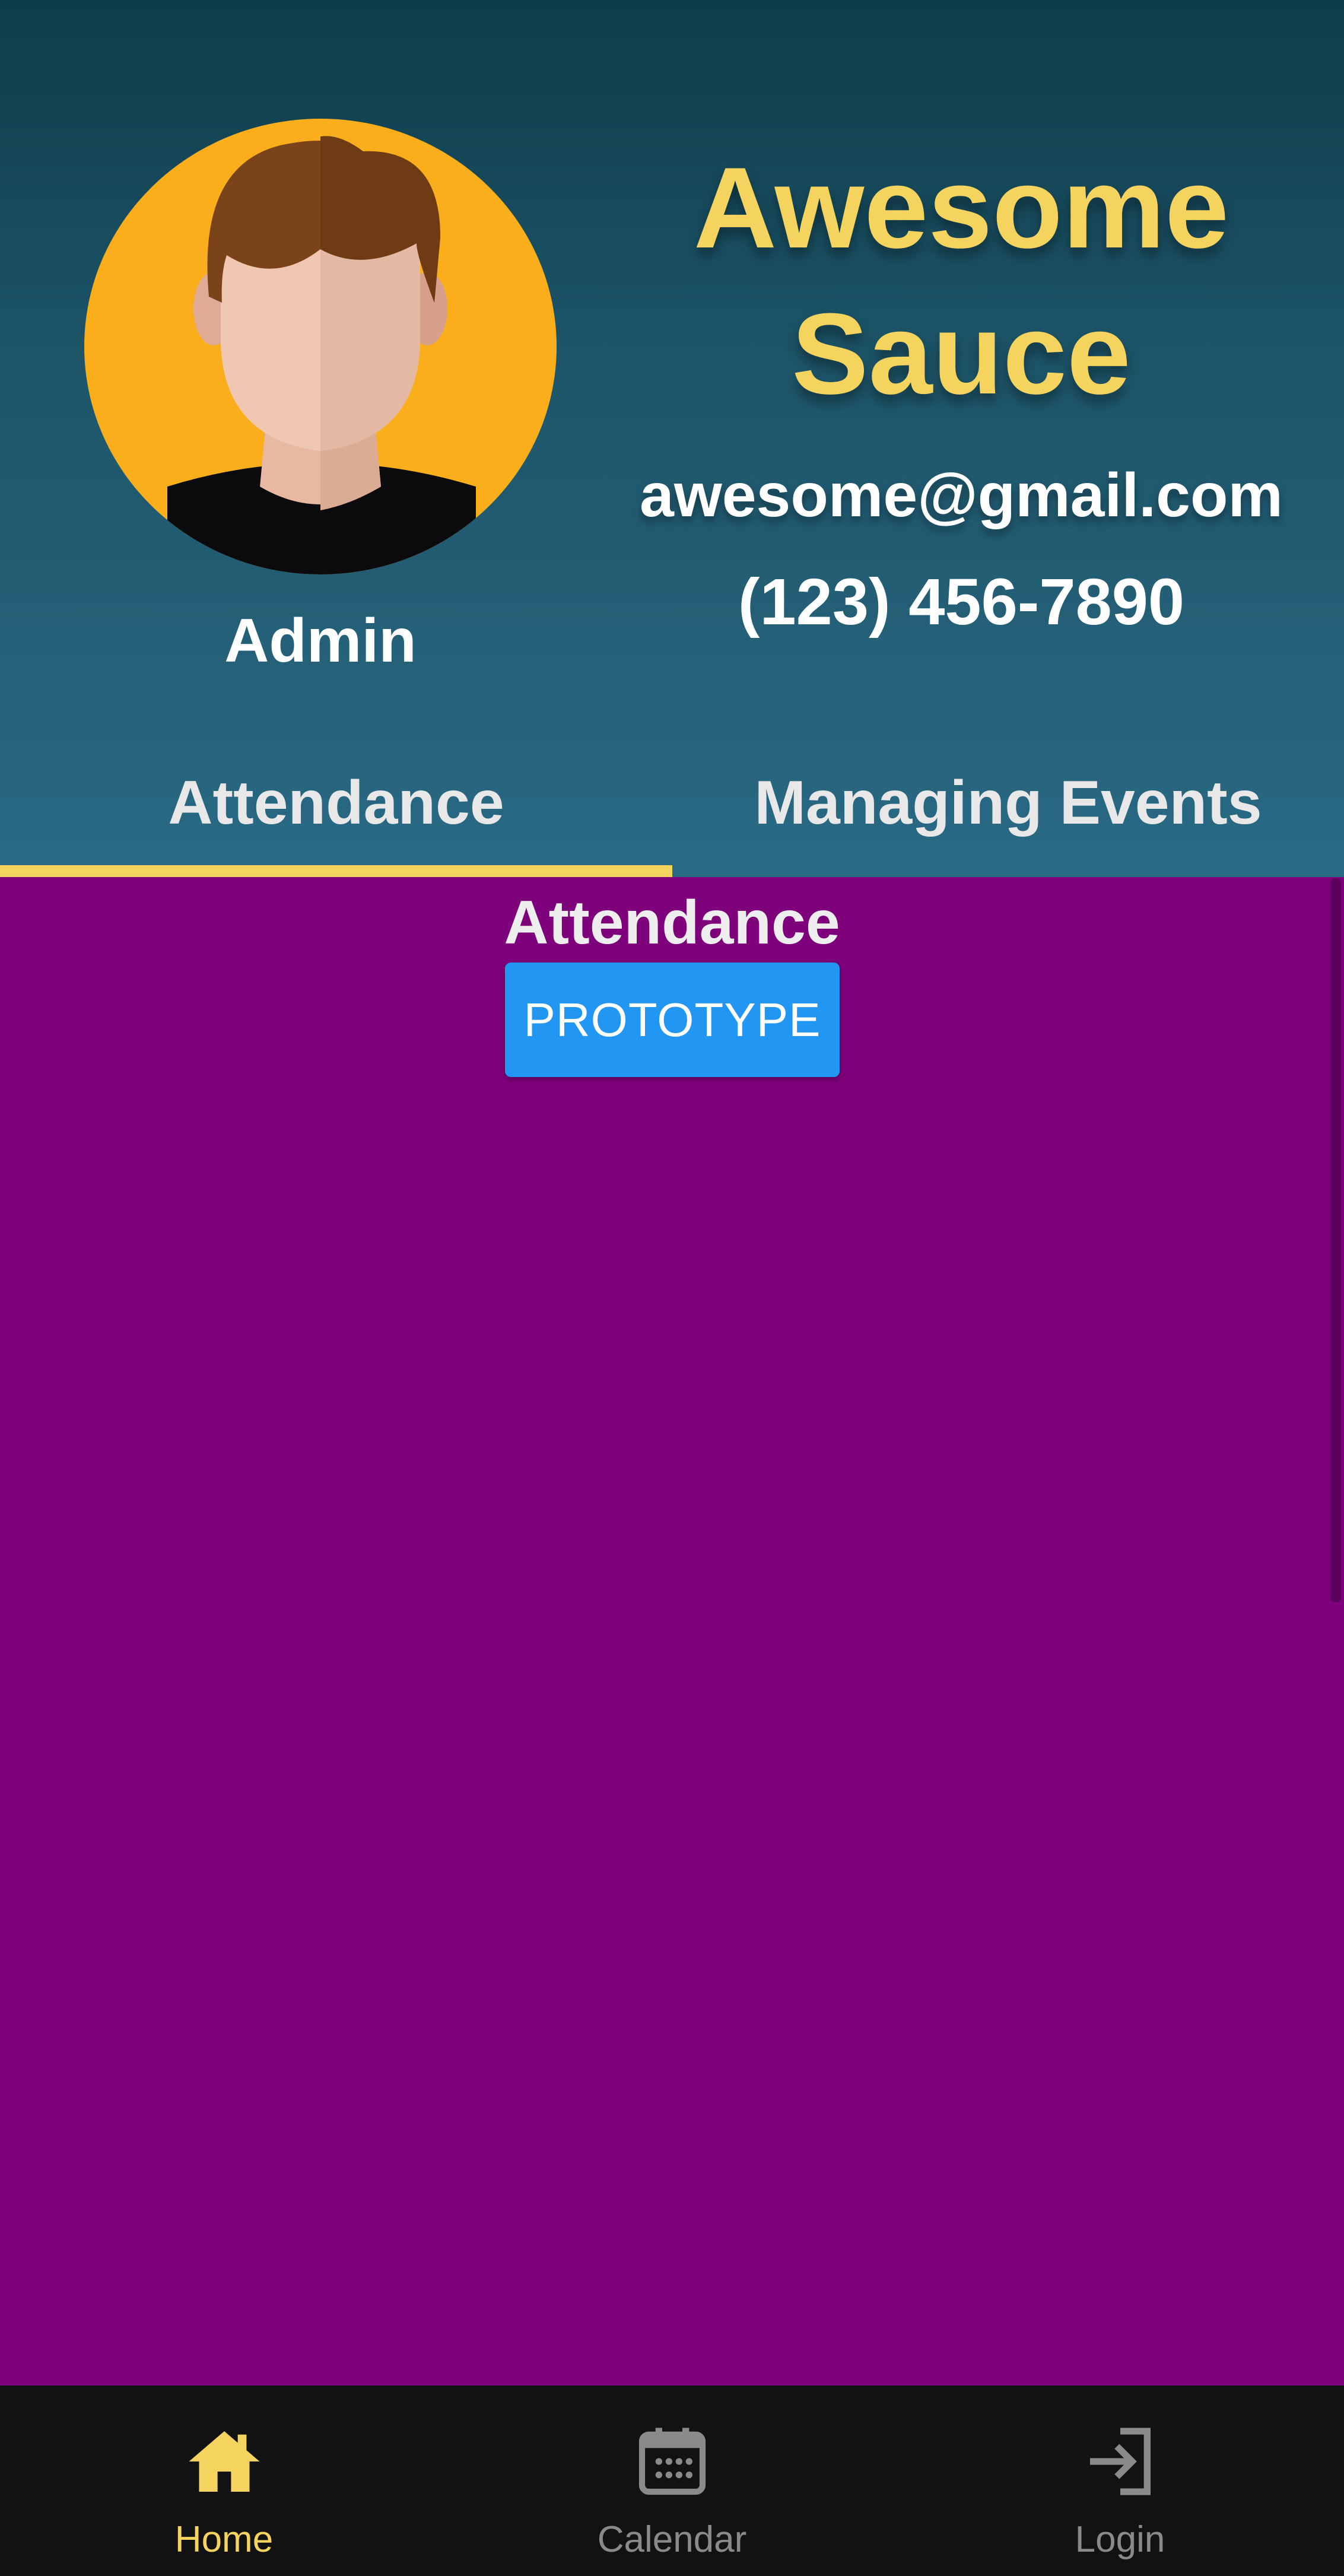  I want to click on nav-home-label: Home, so click(224, 2539).